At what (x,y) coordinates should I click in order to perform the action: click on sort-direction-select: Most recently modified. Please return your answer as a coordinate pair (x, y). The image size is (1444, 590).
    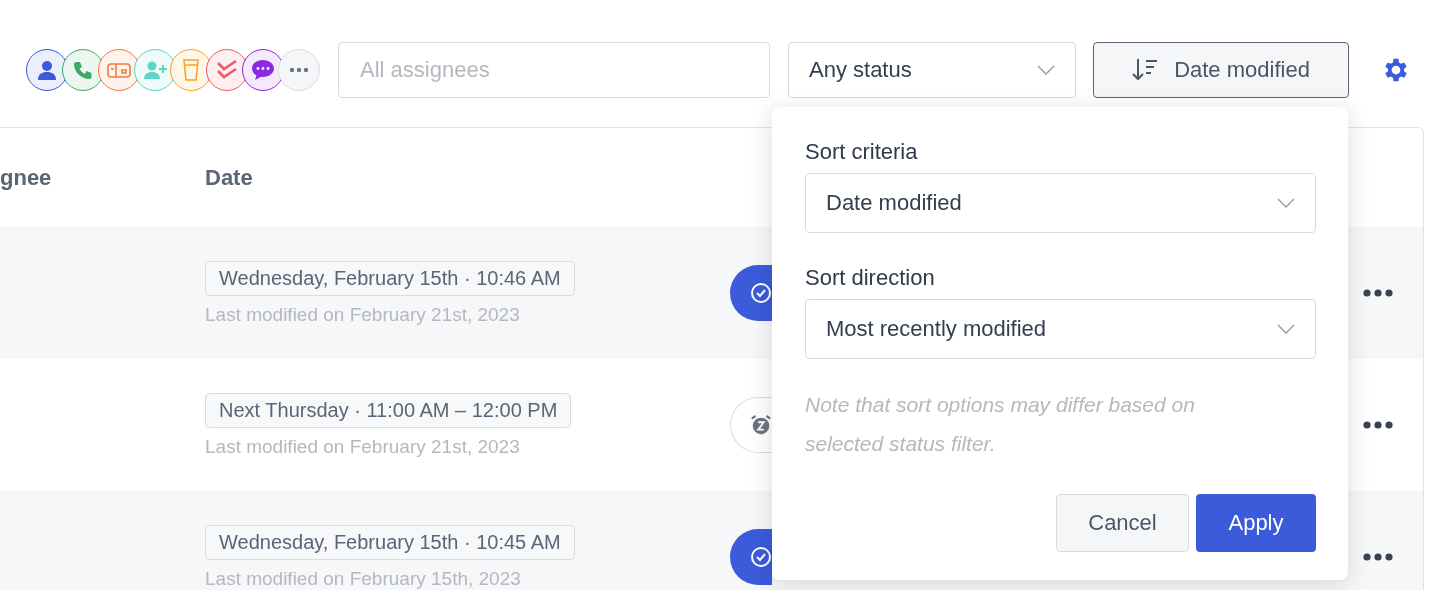
    Looking at the image, I should click on (1060, 329).